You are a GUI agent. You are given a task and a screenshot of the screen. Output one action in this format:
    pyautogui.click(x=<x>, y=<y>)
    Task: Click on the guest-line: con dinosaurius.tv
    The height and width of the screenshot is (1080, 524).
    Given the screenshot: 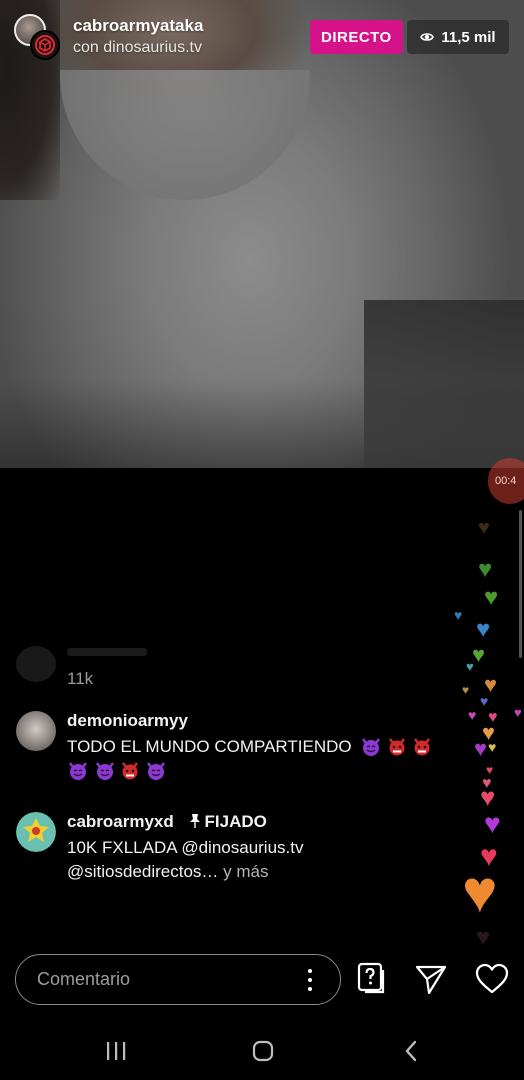 What is the action you would take?
    pyautogui.click(x=137, y=48)
    